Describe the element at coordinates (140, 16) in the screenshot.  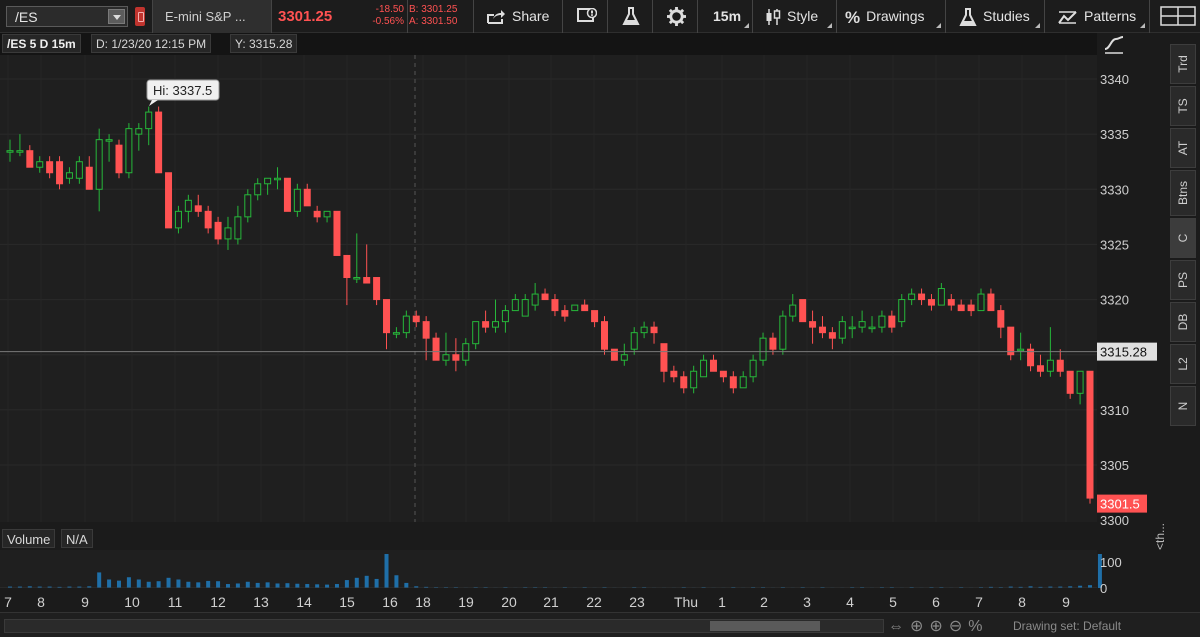
I see `link-icon` at that location.